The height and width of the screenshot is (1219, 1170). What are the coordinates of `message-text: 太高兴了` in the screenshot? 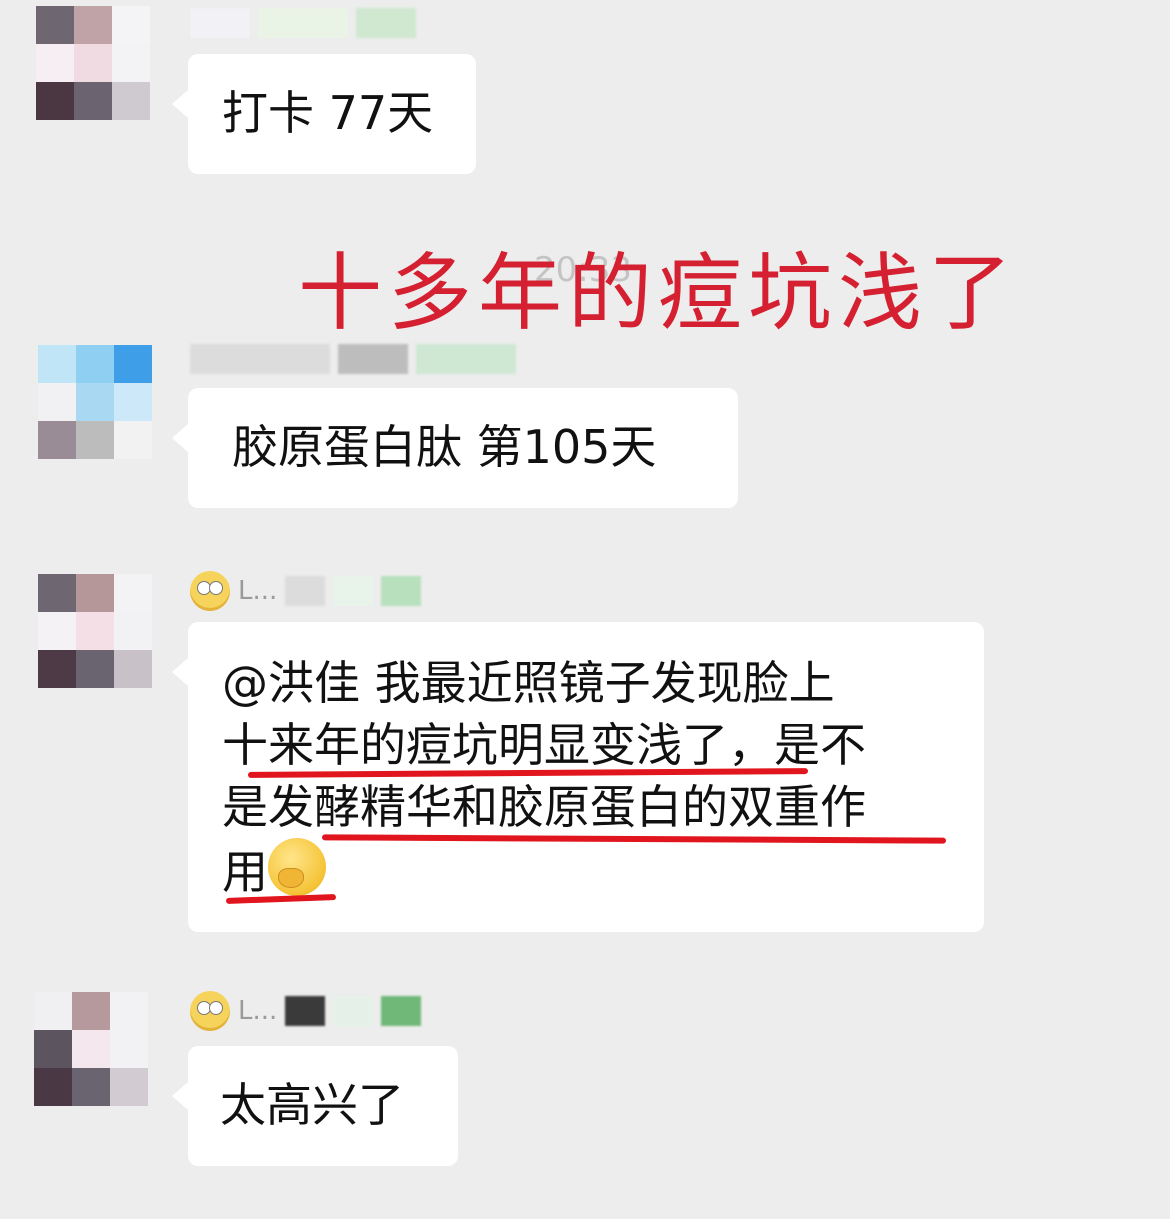 It's located at (312, 1105).